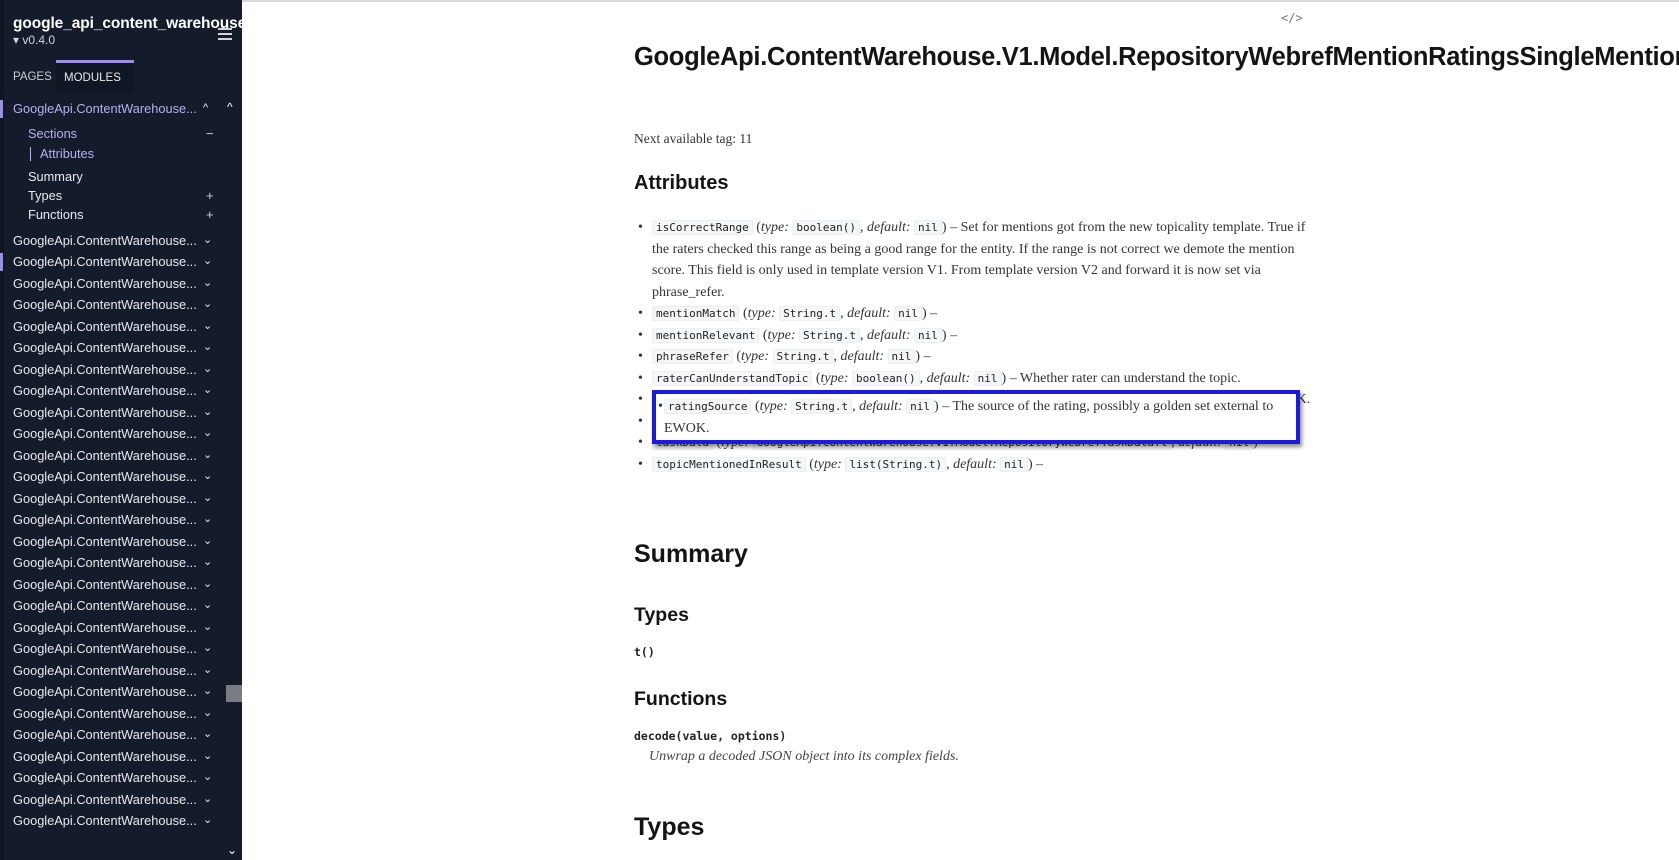 The height and width of the screenshot is (860, 1679). I want to click on attribute-name: mentionMatch, so click(696, 313).